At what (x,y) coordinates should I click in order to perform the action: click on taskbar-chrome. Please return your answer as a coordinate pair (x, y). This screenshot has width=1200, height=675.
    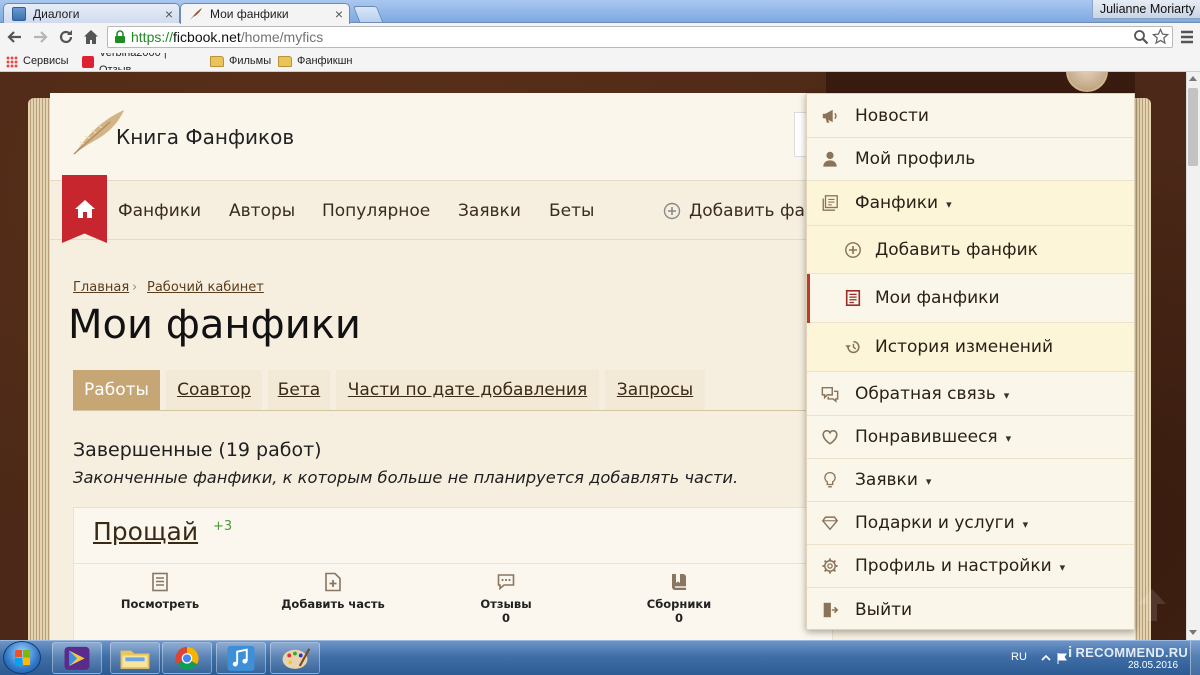
    Looking at the image, I should click on (187, 658).